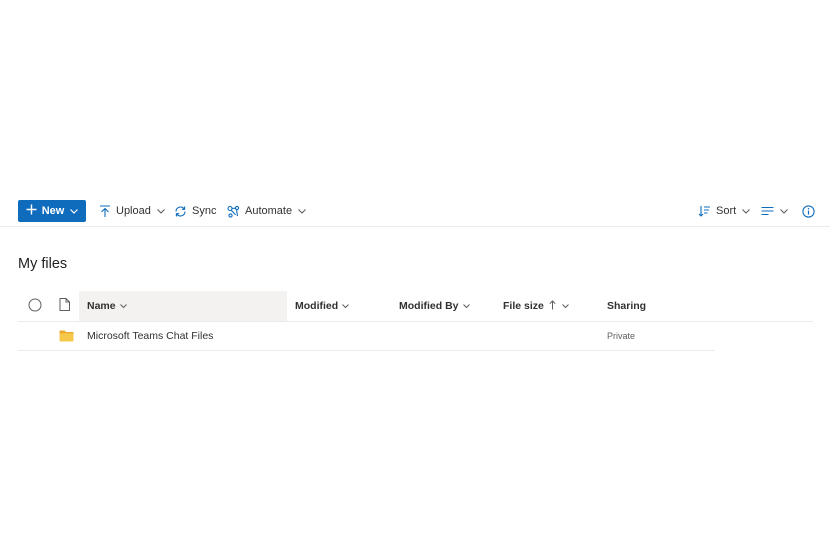  I want to click on upload-button: Upload, so click(132, 211).